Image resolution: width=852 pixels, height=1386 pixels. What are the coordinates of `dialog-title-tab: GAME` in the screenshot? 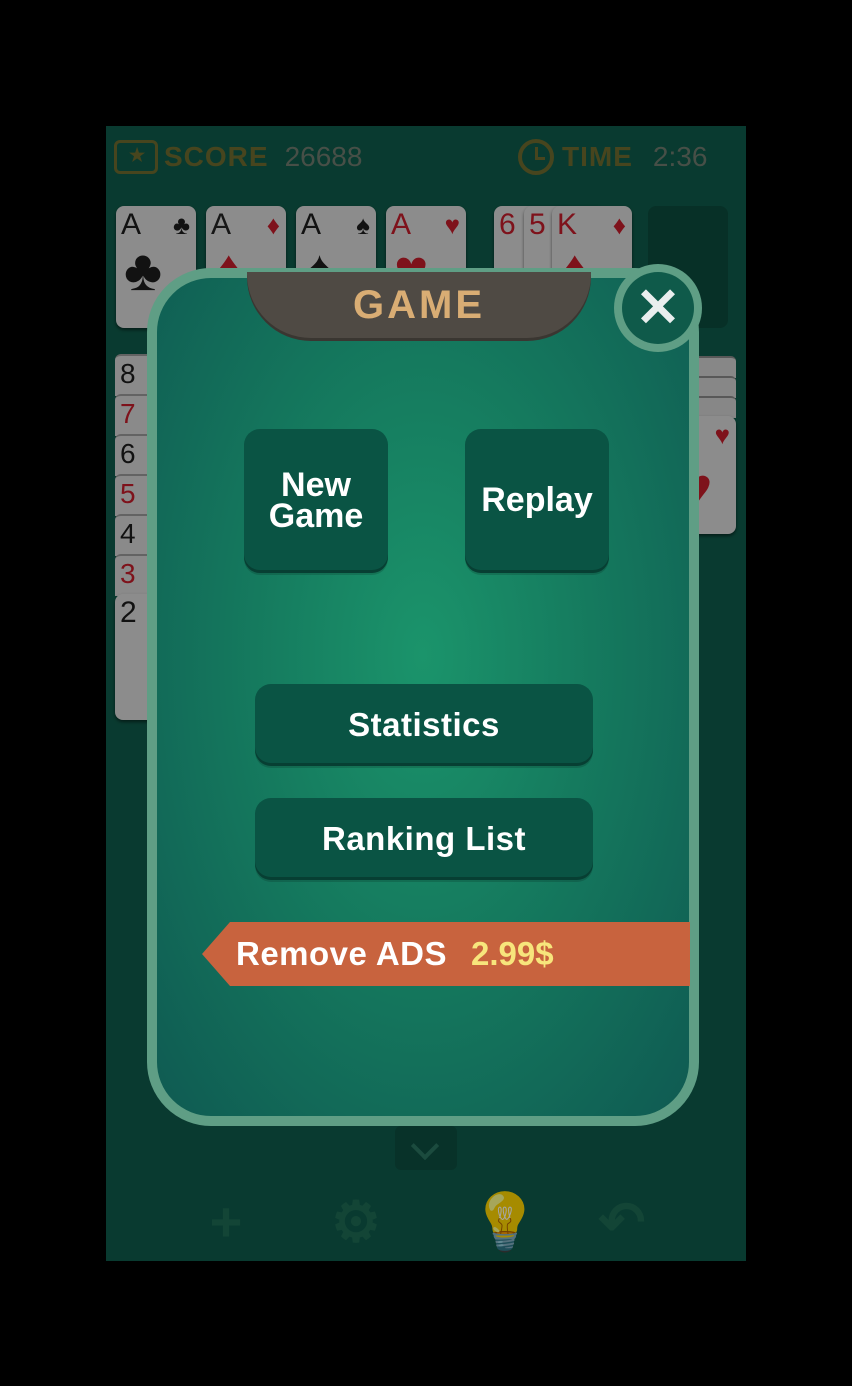 It's located at (419, 305).